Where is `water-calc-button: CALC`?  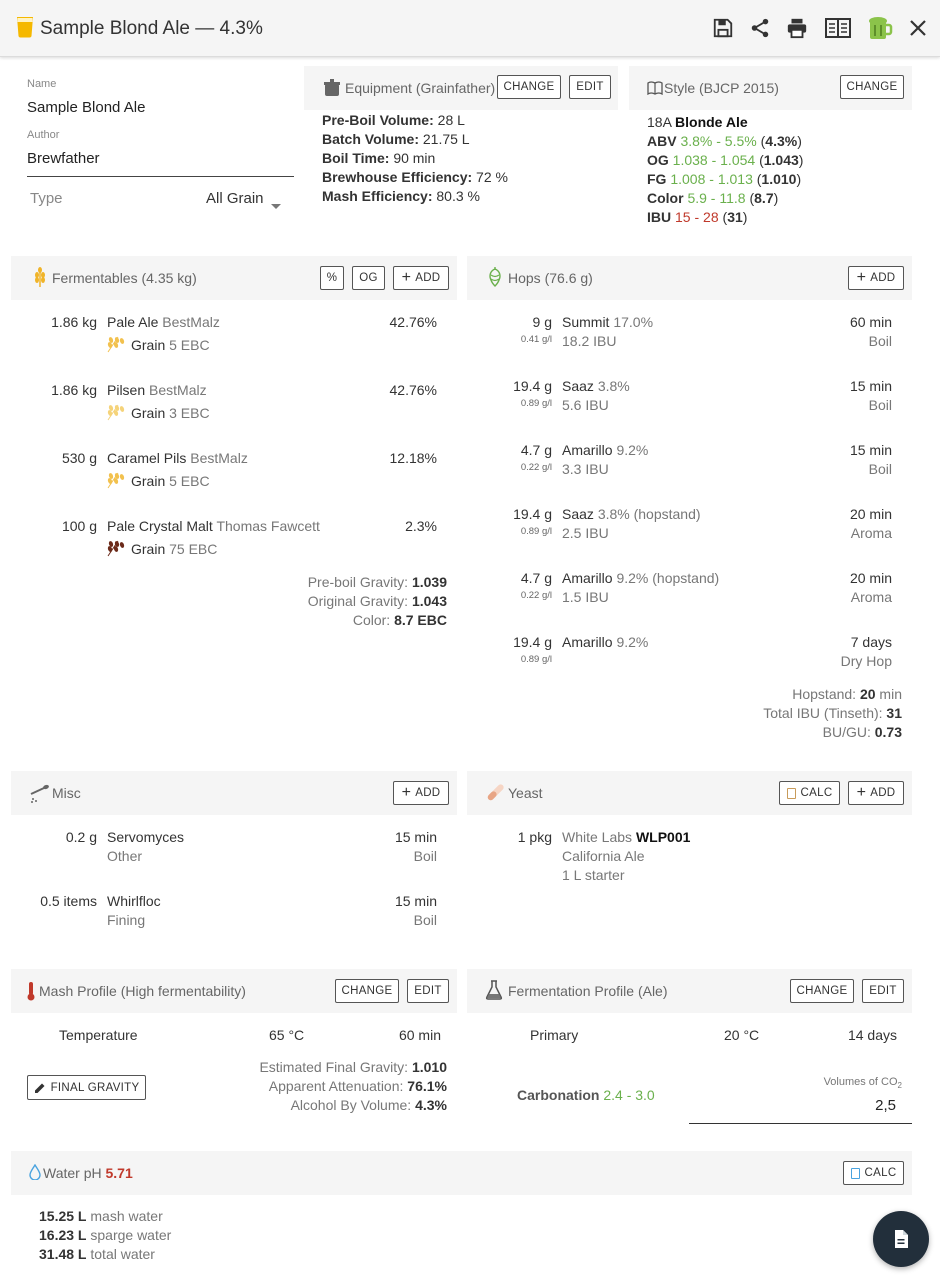 water-calc-button: CALC is located at coordinates (873, 1173).